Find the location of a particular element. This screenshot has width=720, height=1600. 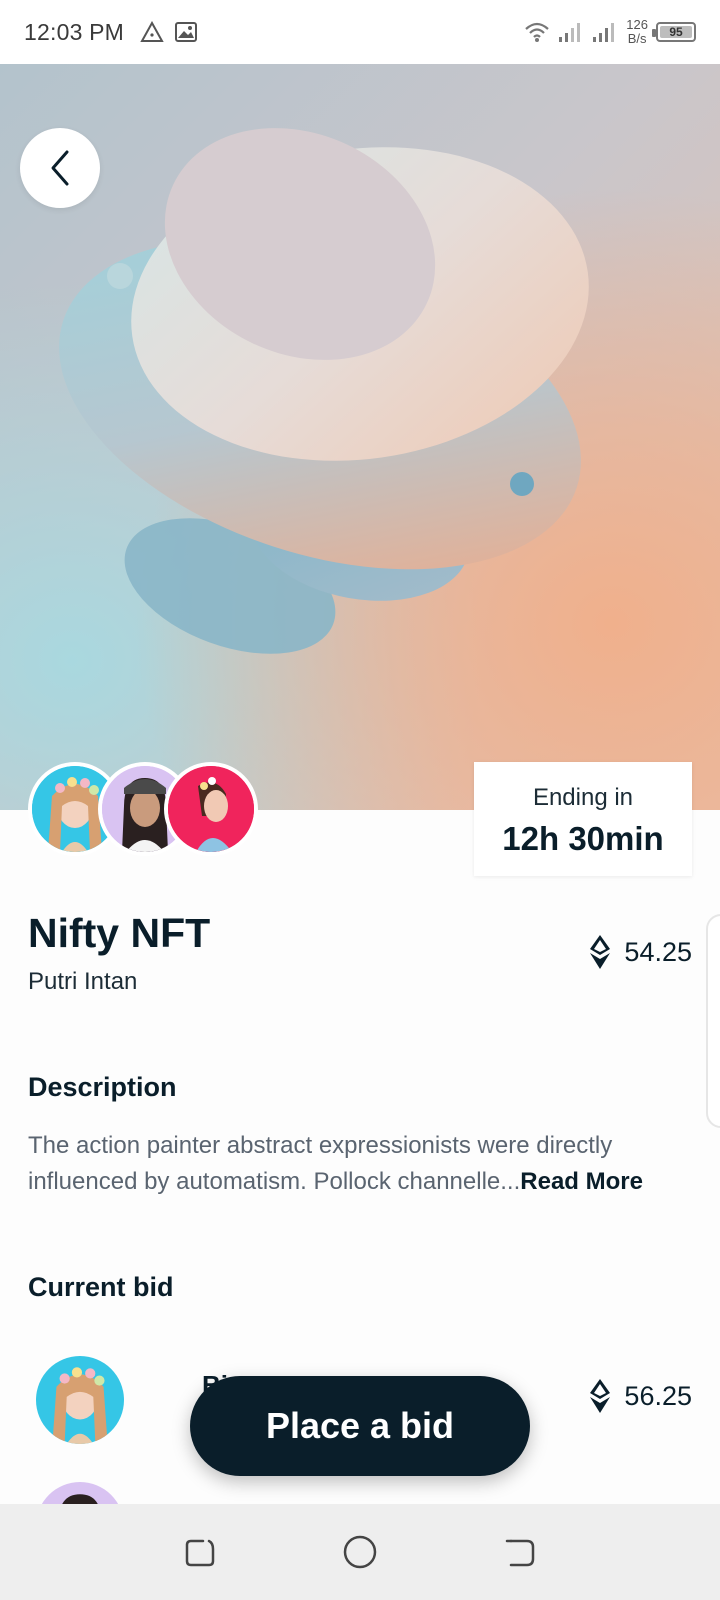

bidder-avatars is located at coordinates (148, 809).